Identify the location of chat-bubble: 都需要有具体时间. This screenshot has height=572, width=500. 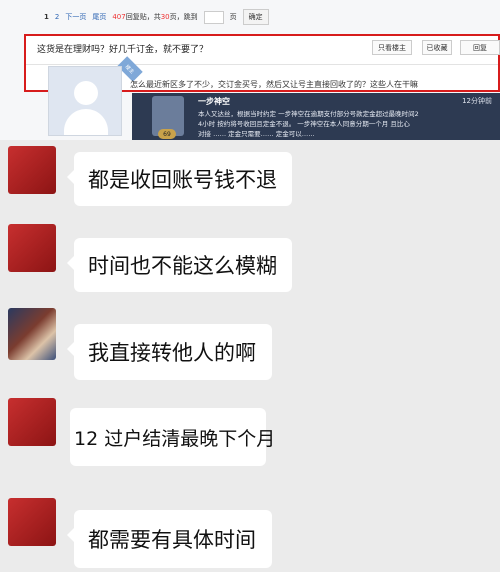
(169, 539).